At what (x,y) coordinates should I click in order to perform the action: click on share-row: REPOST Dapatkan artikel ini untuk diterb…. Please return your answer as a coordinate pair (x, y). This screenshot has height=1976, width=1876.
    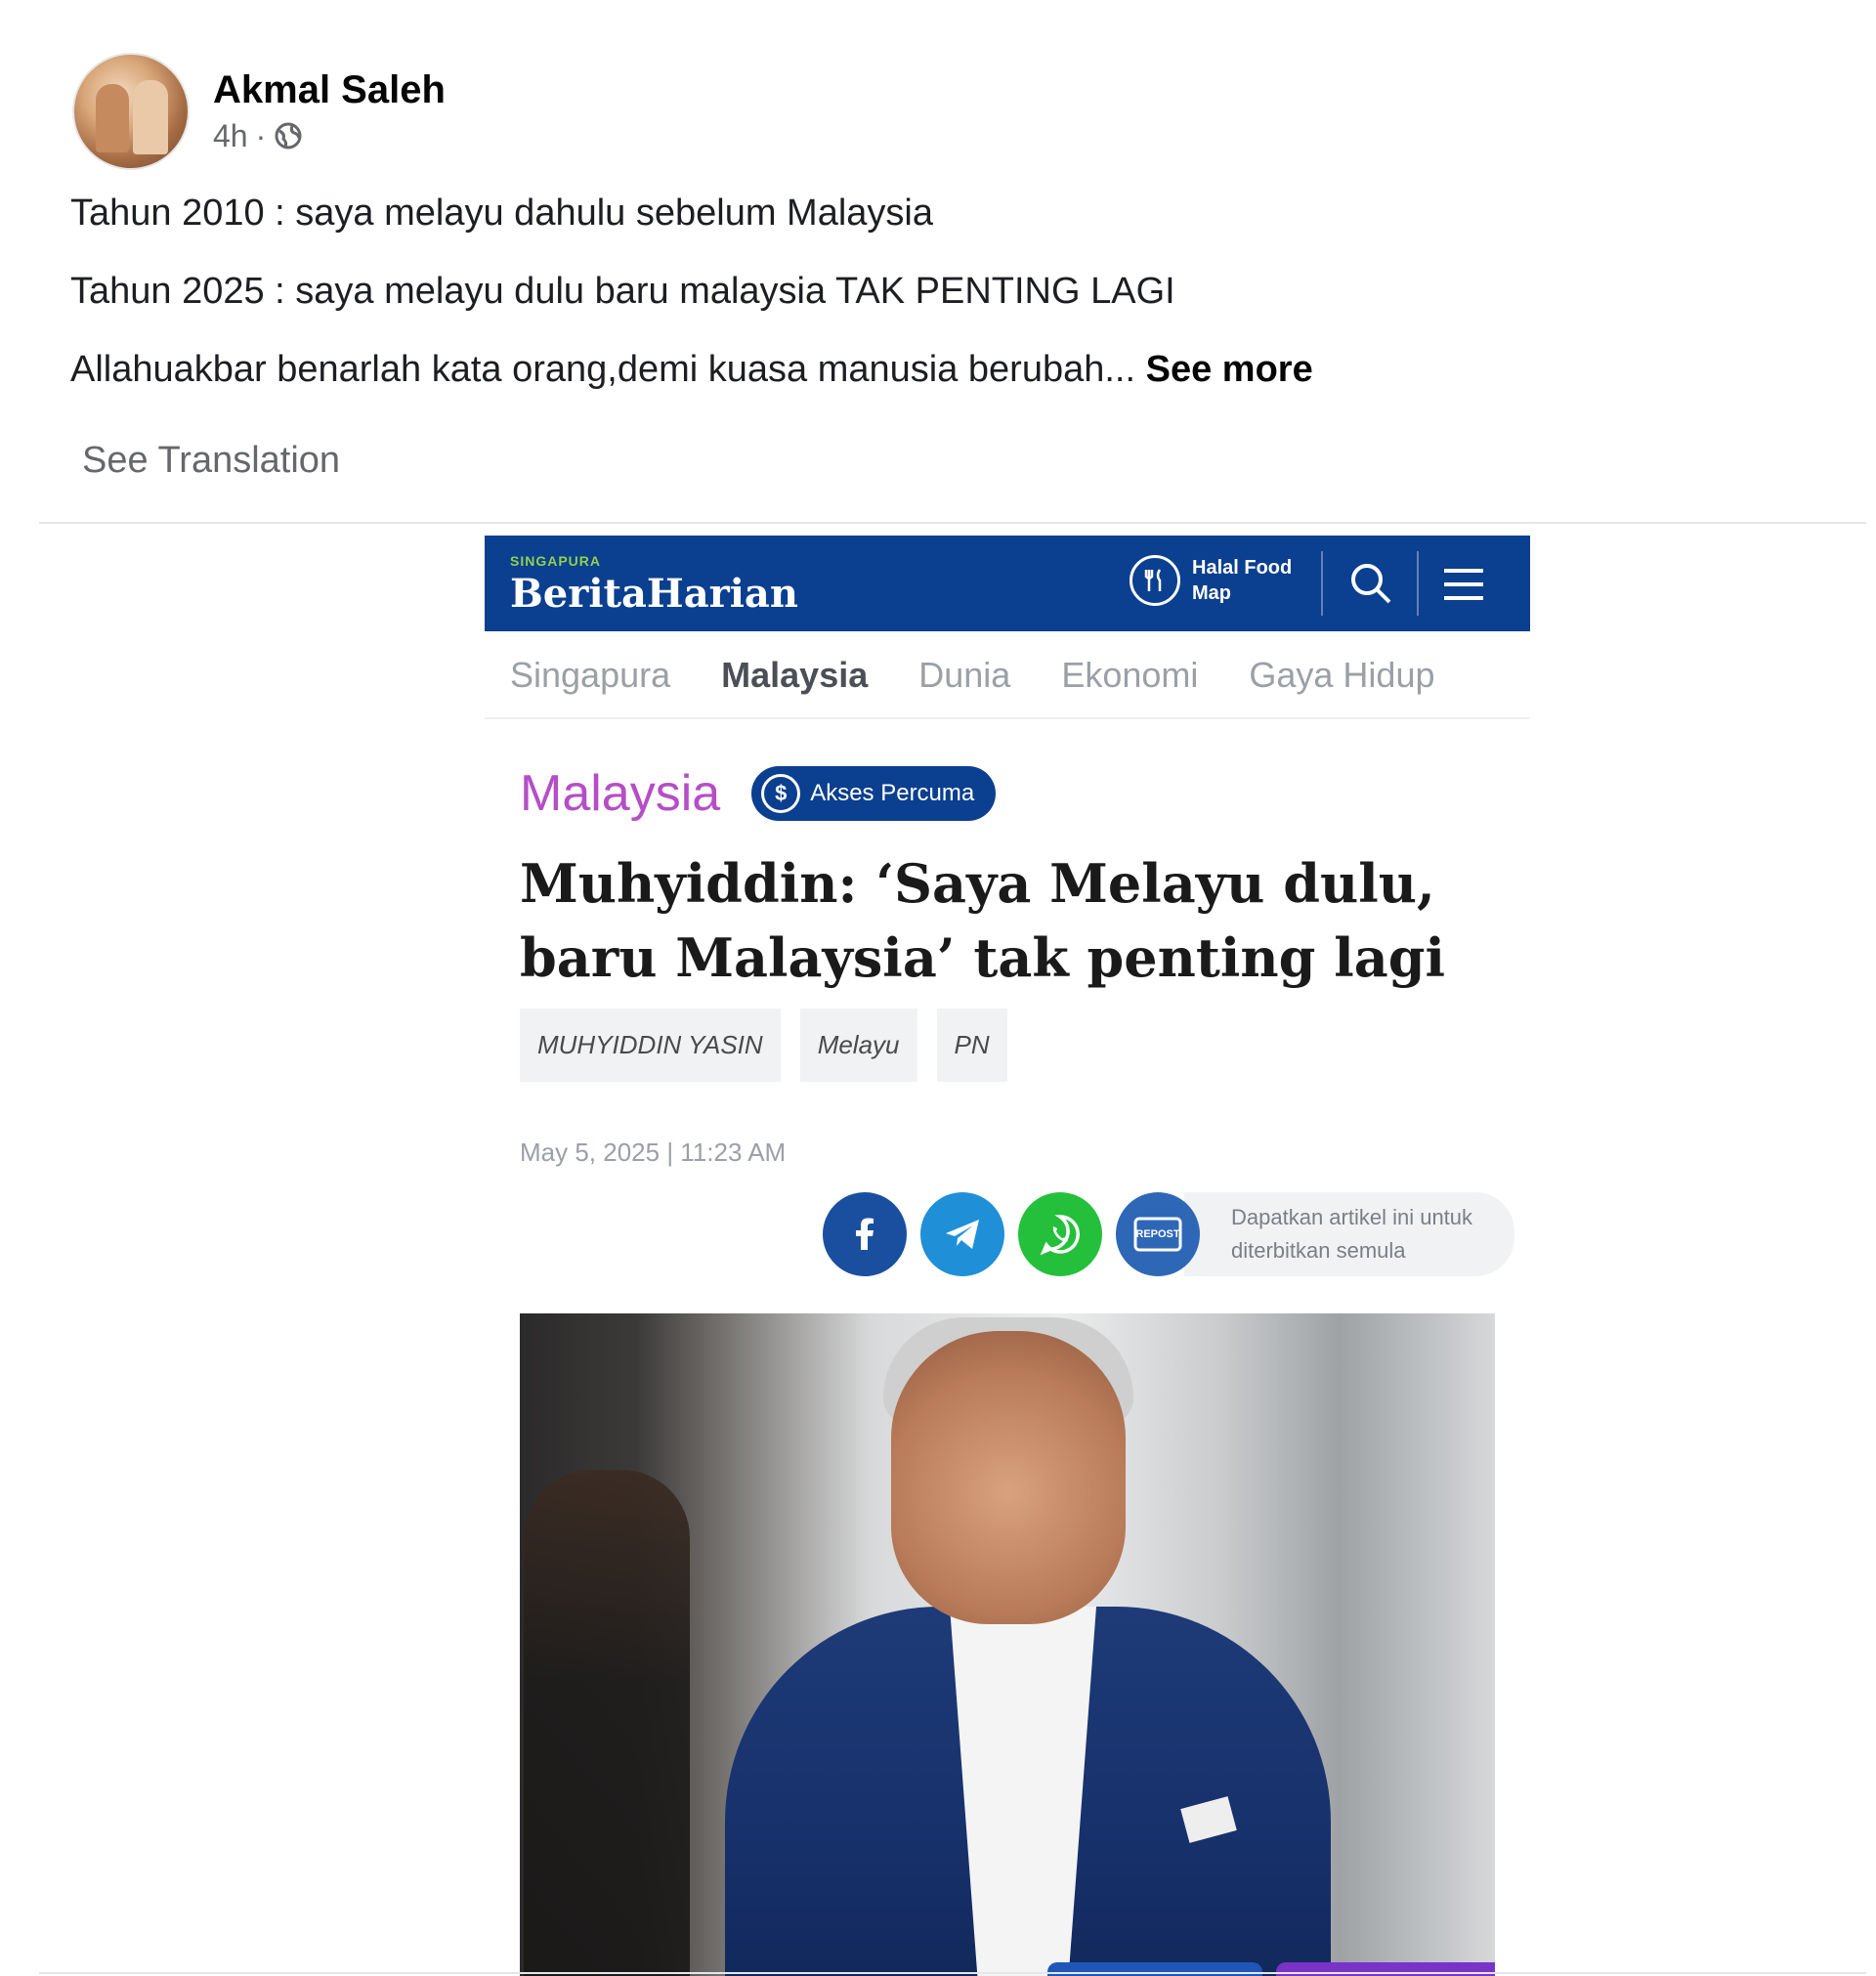
    Looking at the image, I should click on (1168, 1234).